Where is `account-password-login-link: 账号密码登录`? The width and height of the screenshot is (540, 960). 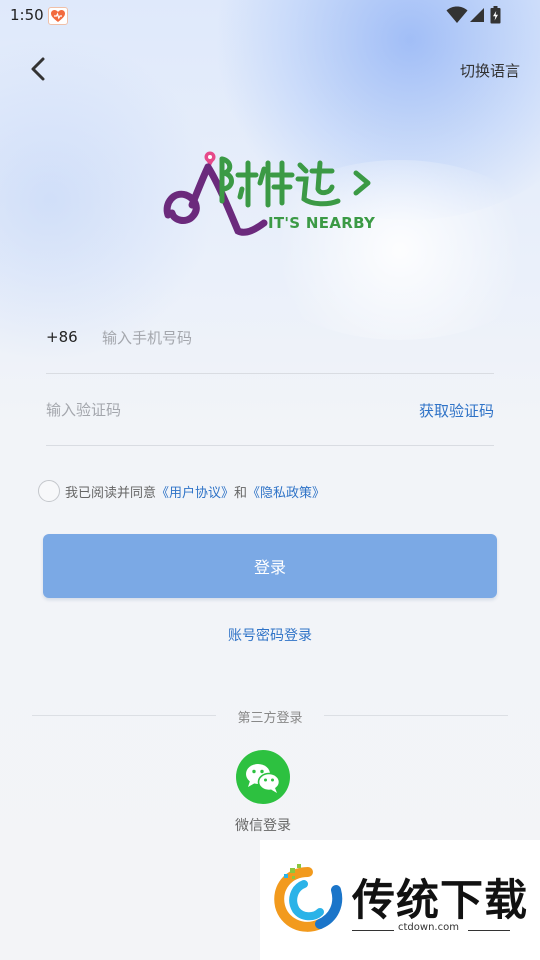
account-password-login-link: 账号密码登录 is located at coordinates (270, 635).